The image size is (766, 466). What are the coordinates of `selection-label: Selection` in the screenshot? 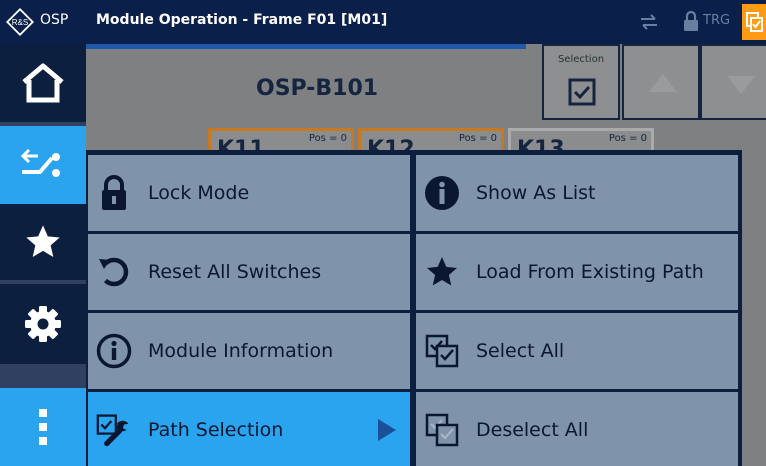 It's located at (581, 59).